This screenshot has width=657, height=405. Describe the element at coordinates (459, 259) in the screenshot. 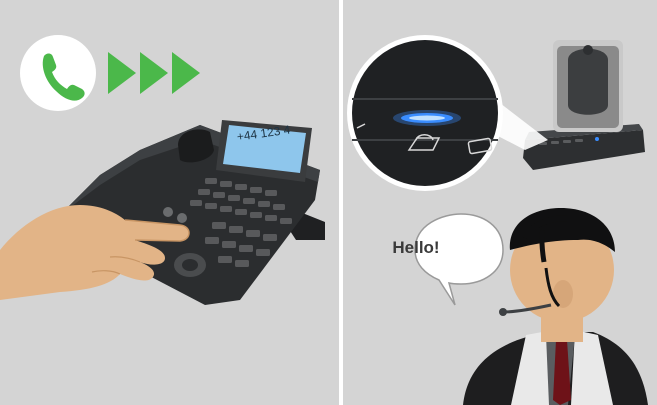

I see `speech-bubble` at that location.